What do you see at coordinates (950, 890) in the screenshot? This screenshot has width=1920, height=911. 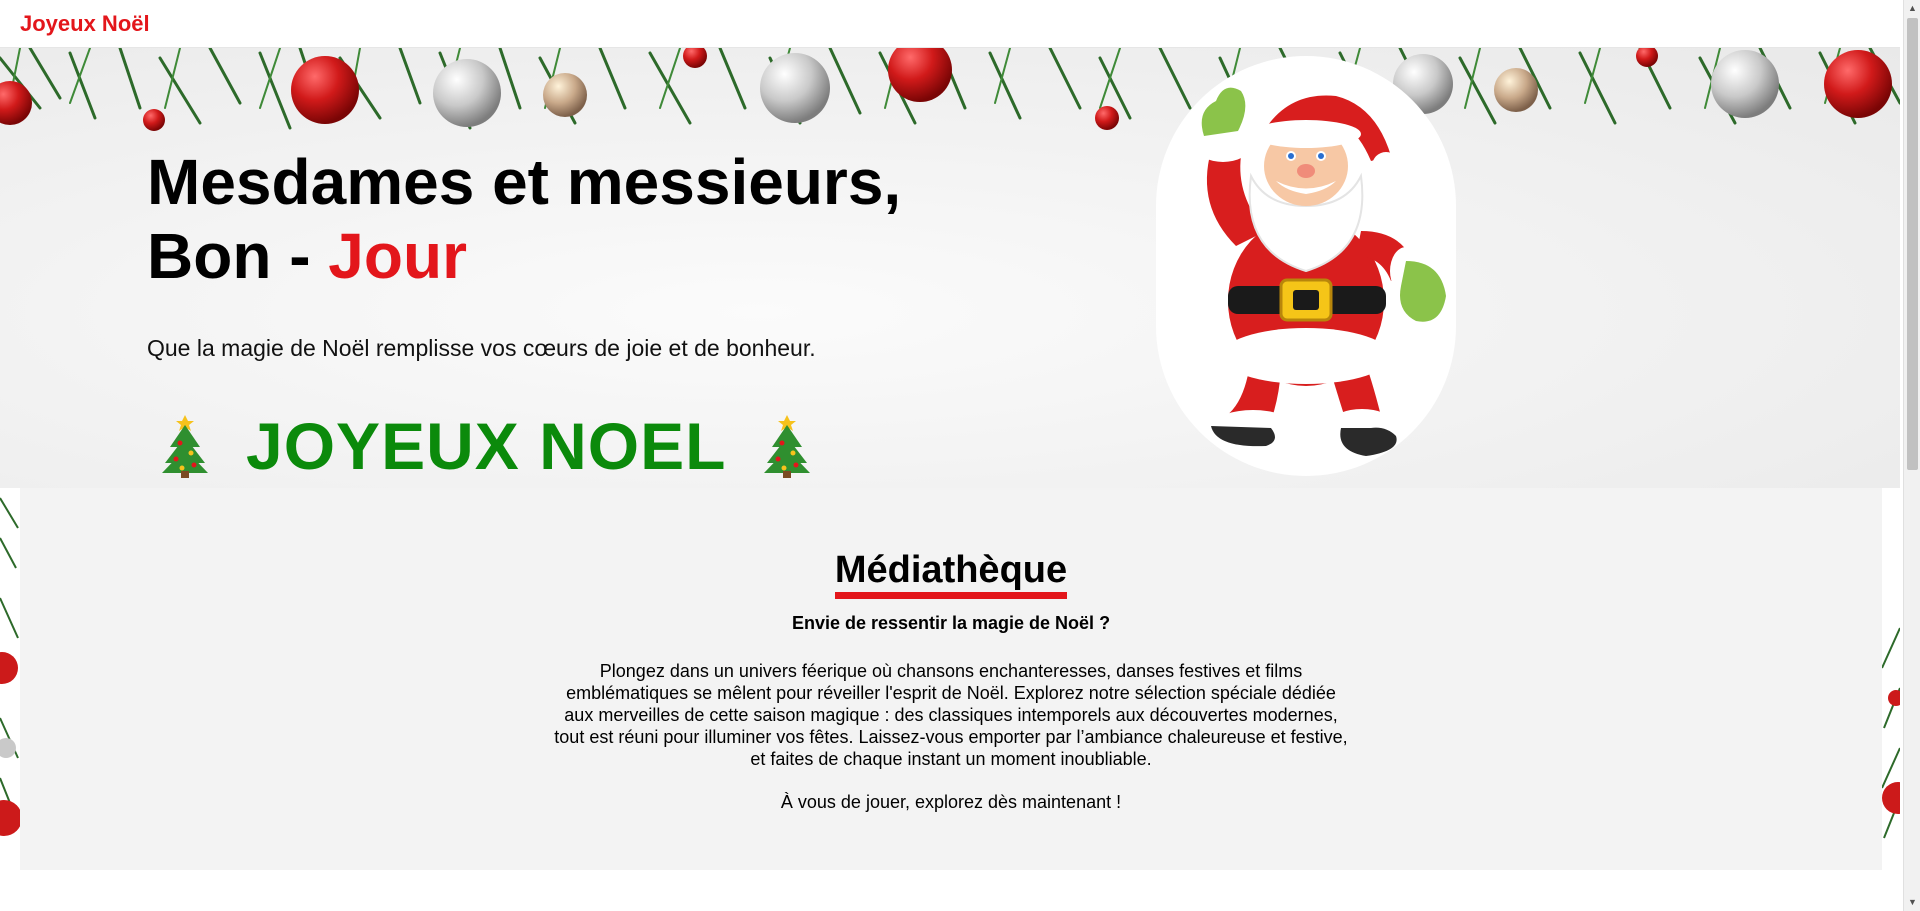 I see `page-bottom` at bounding box center [950, 890].